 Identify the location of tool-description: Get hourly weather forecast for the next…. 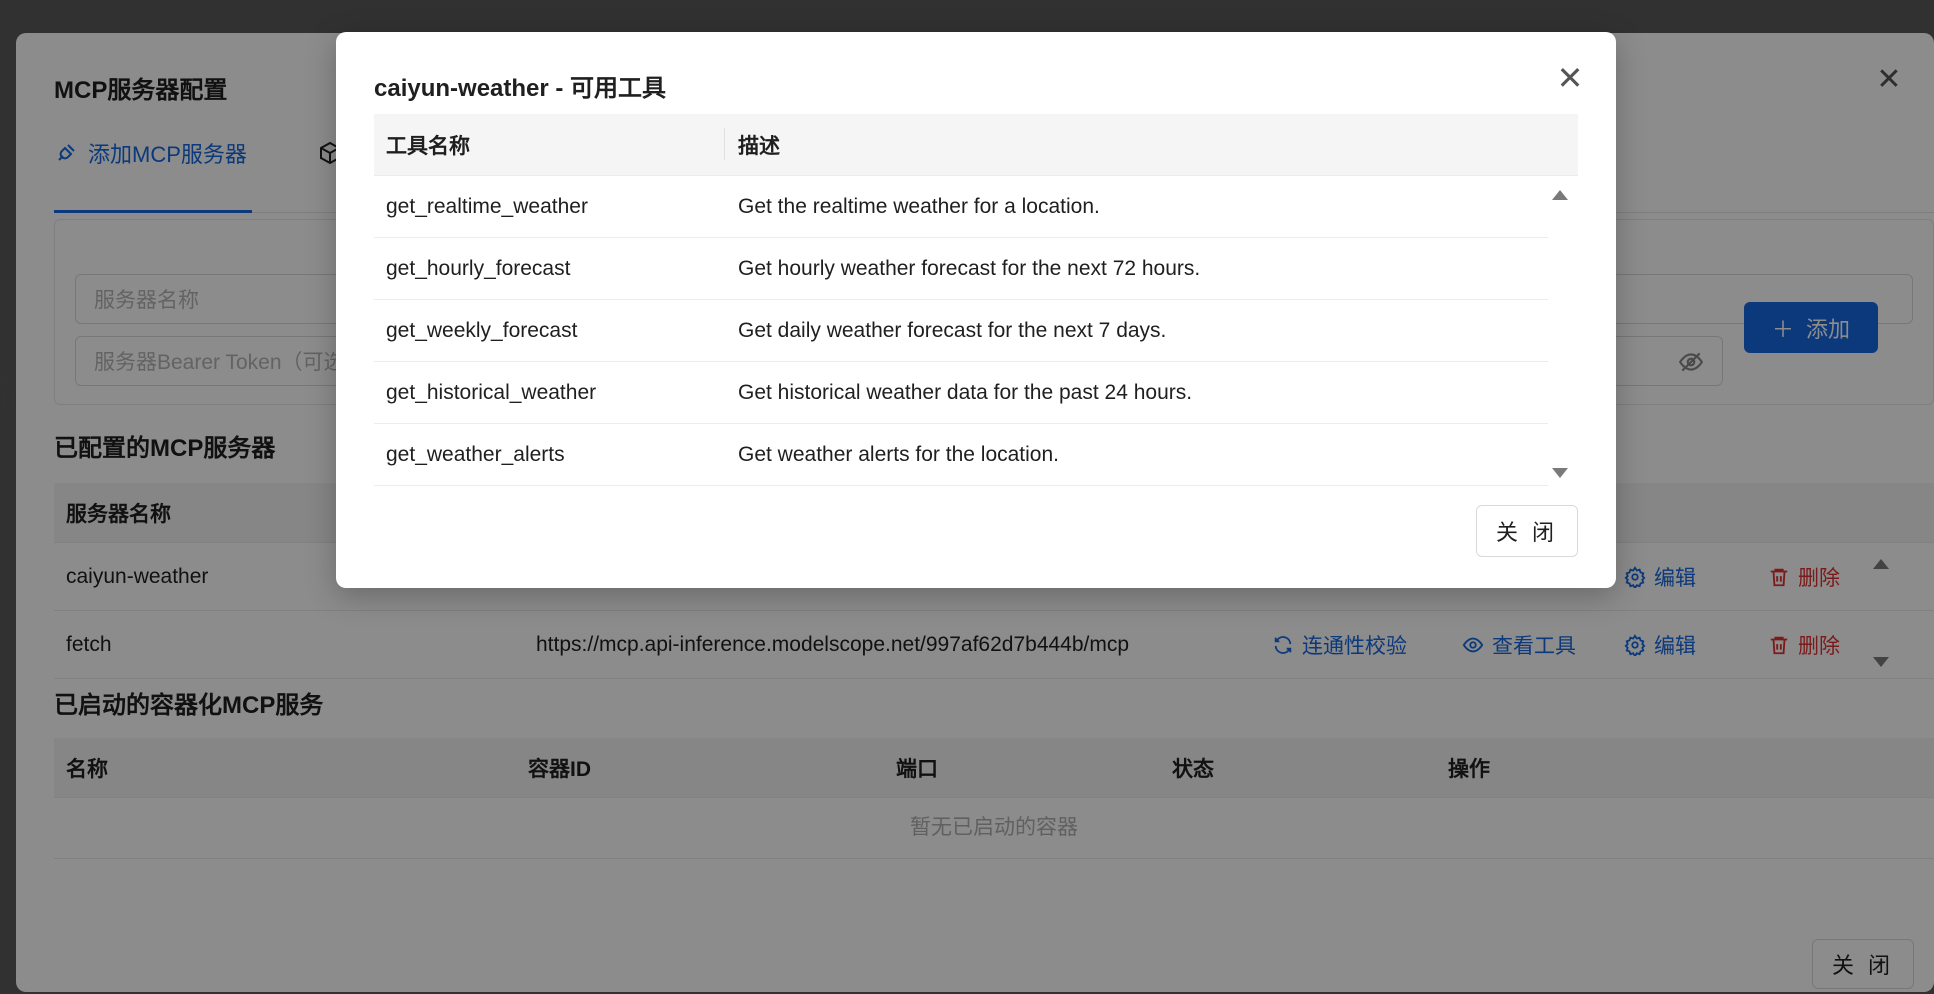
(969, 268).